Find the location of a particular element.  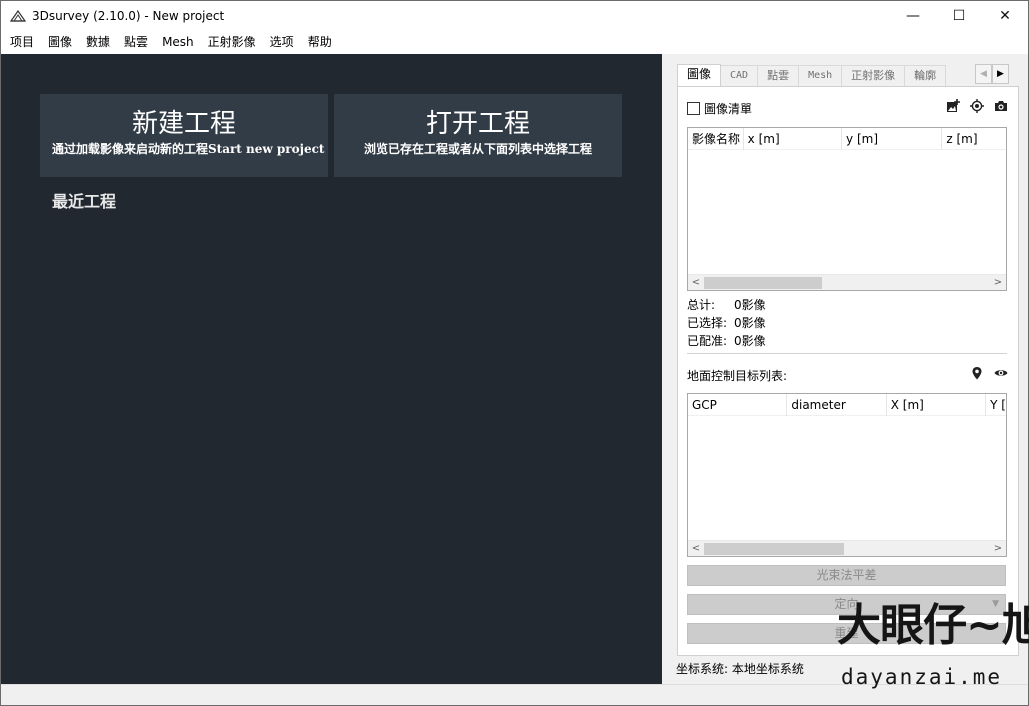

locate-icon is located at coordinates (977, 106).